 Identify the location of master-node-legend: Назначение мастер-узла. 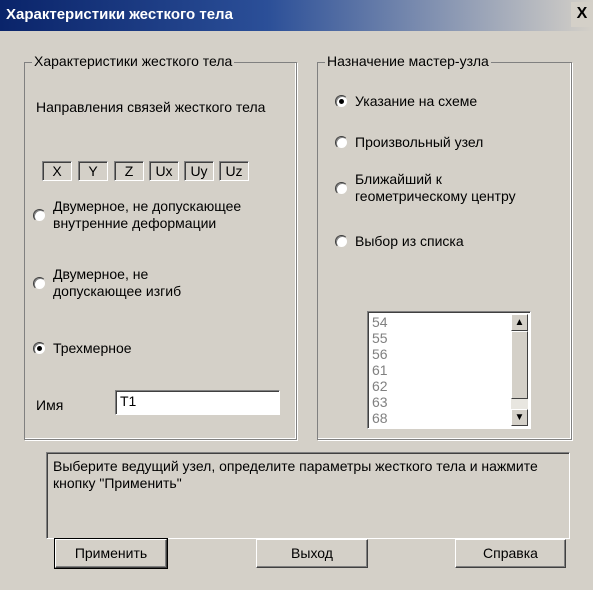
(408, 61).